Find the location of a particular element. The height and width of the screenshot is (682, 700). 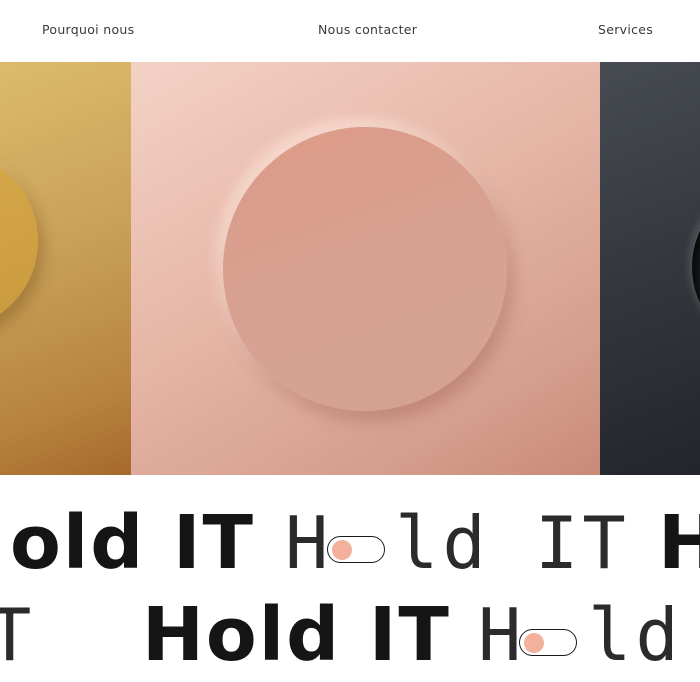

dark-circle-button is located at coordinates (696, 267).